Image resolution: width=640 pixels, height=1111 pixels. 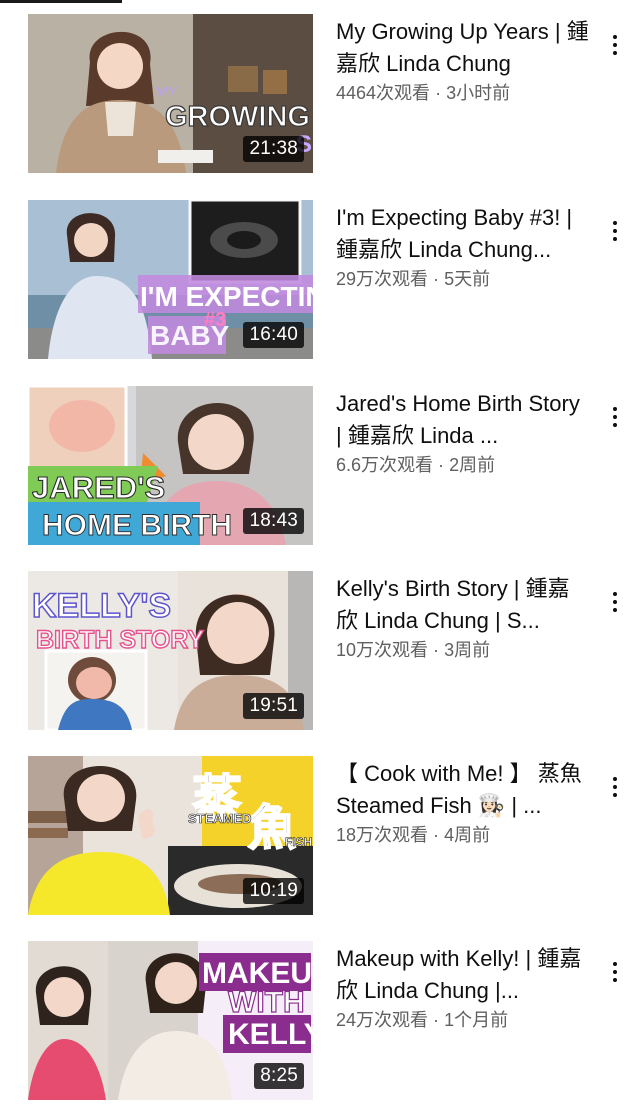 I want to click on video-thumbnail: KELLY'S BIRTH STORY 19:51, so click(x=170, y=650).